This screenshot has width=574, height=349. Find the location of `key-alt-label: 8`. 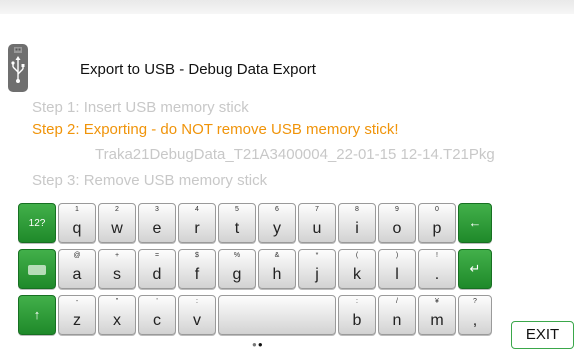

key-alt-label: 8 is located at coordinates (357, 209).